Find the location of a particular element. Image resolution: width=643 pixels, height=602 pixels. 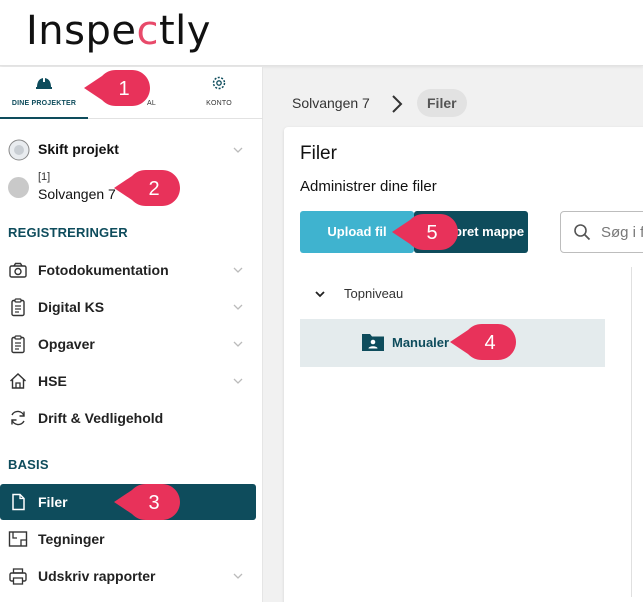

gear-icon is located at coordinates (219, 83).